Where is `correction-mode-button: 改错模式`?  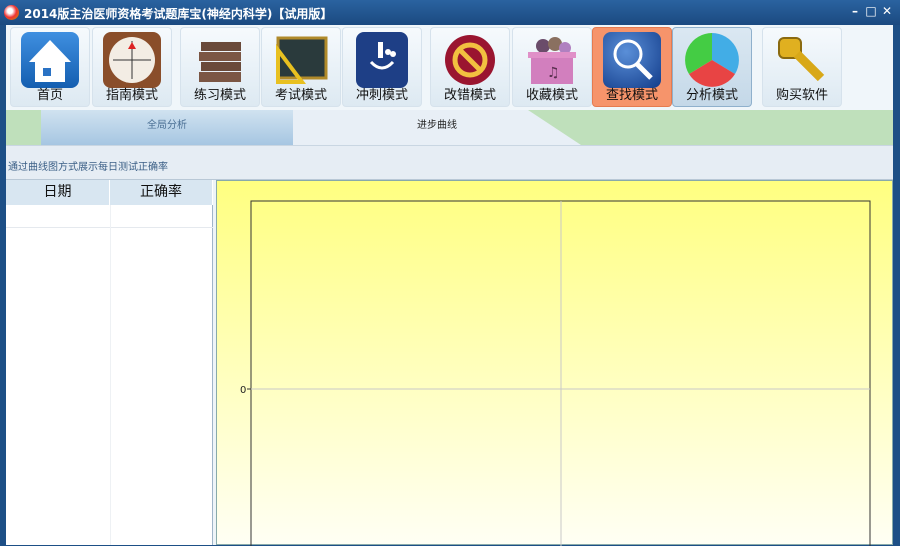 correction-mode-button: 改错模式 is located at coordinates (470, 67).